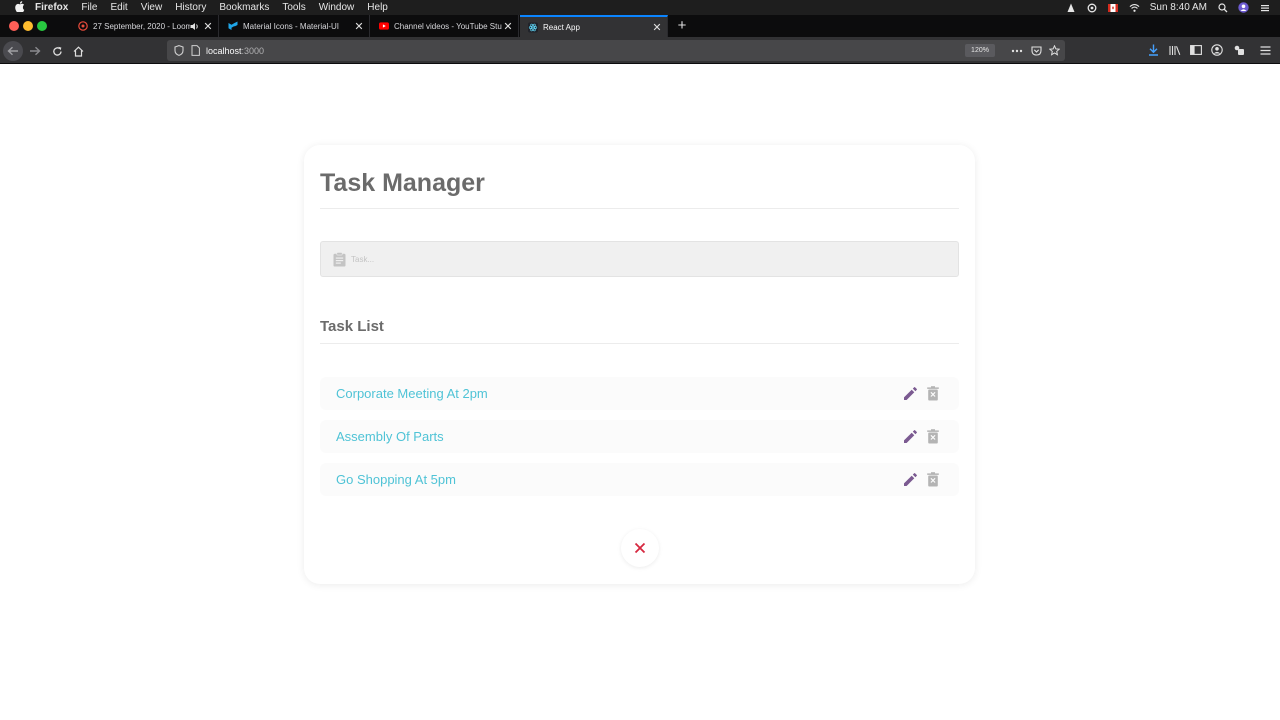 The height and width of the screenshot is (720, 1280). What do you see at coordinates (1239, 50) in the screenshot?
I see `extension-icon` at bounding box center [1239, 50].